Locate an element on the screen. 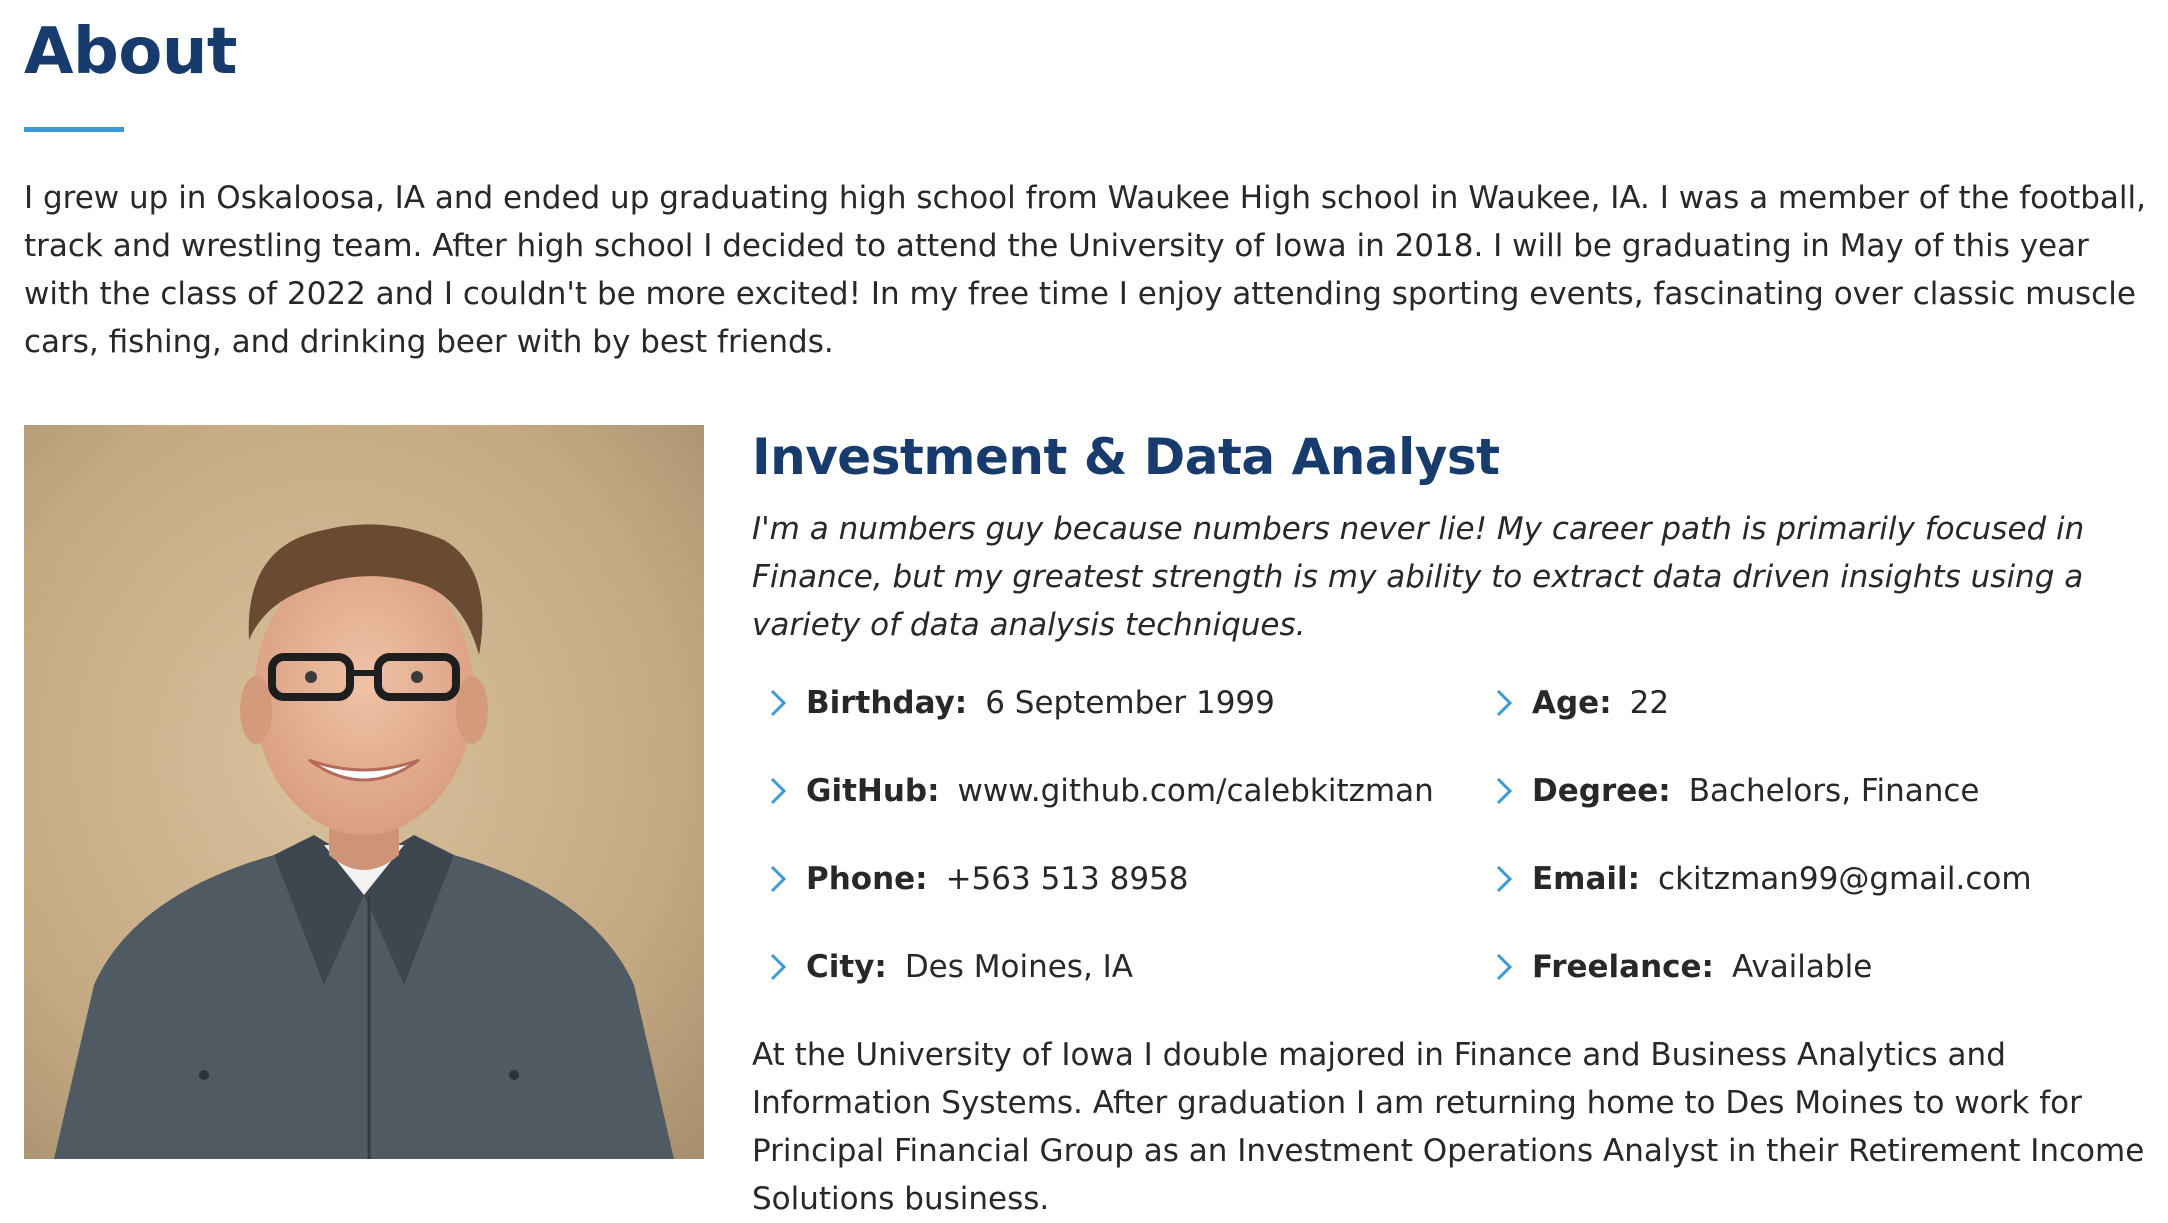  fact-phone: Phone: +563 513 8958 is located at coordinates (974, 879).